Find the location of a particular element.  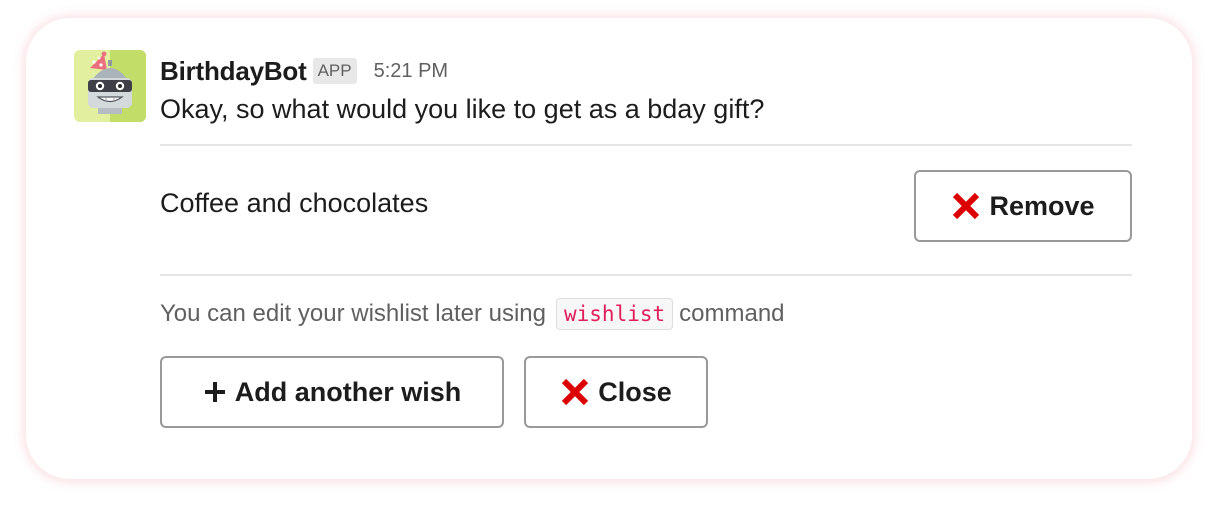

hint-suffix: command is located at coordinates (732, 313).